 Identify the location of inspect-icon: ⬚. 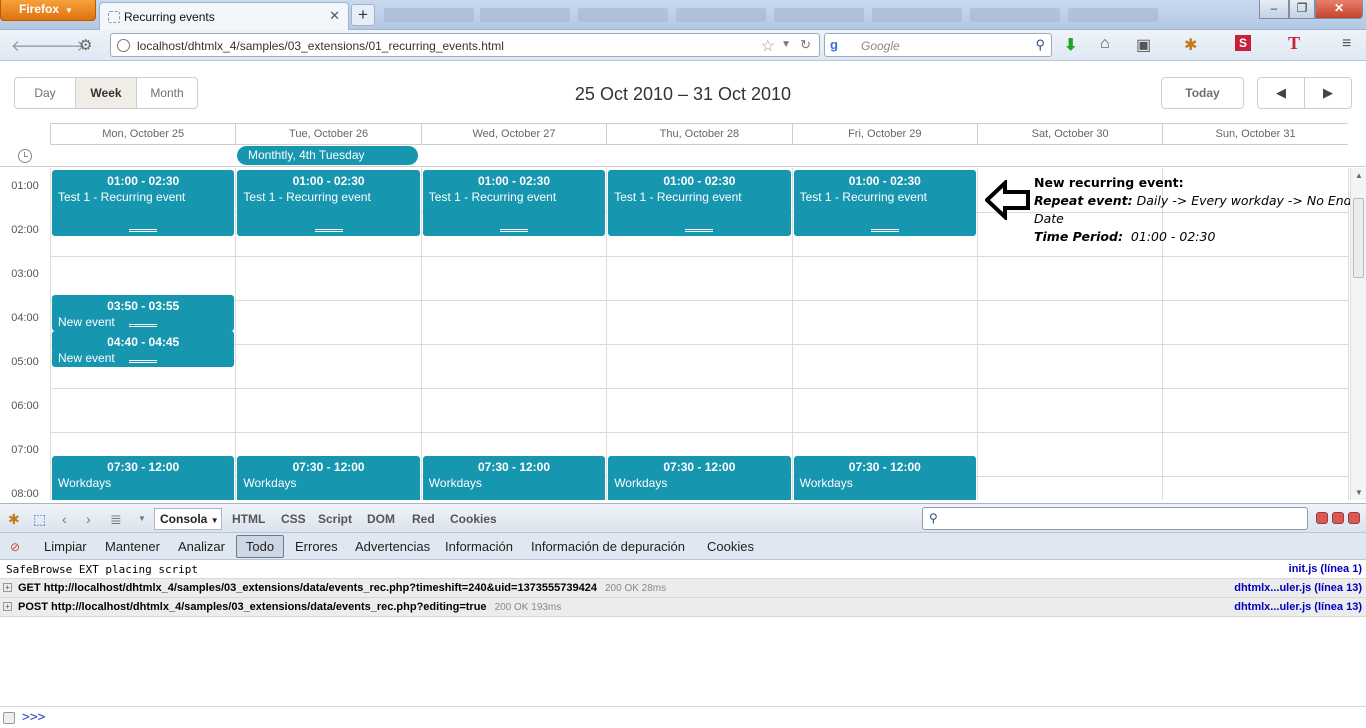
(39, 519).